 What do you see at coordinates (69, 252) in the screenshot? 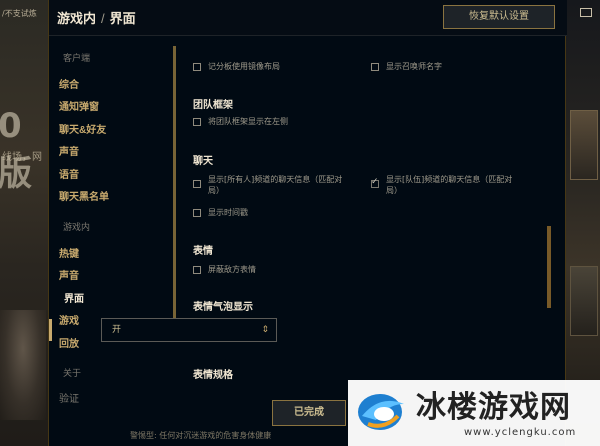
I see `sidebar-item-hotkeys: 热键` at bounding box center [69, 252].